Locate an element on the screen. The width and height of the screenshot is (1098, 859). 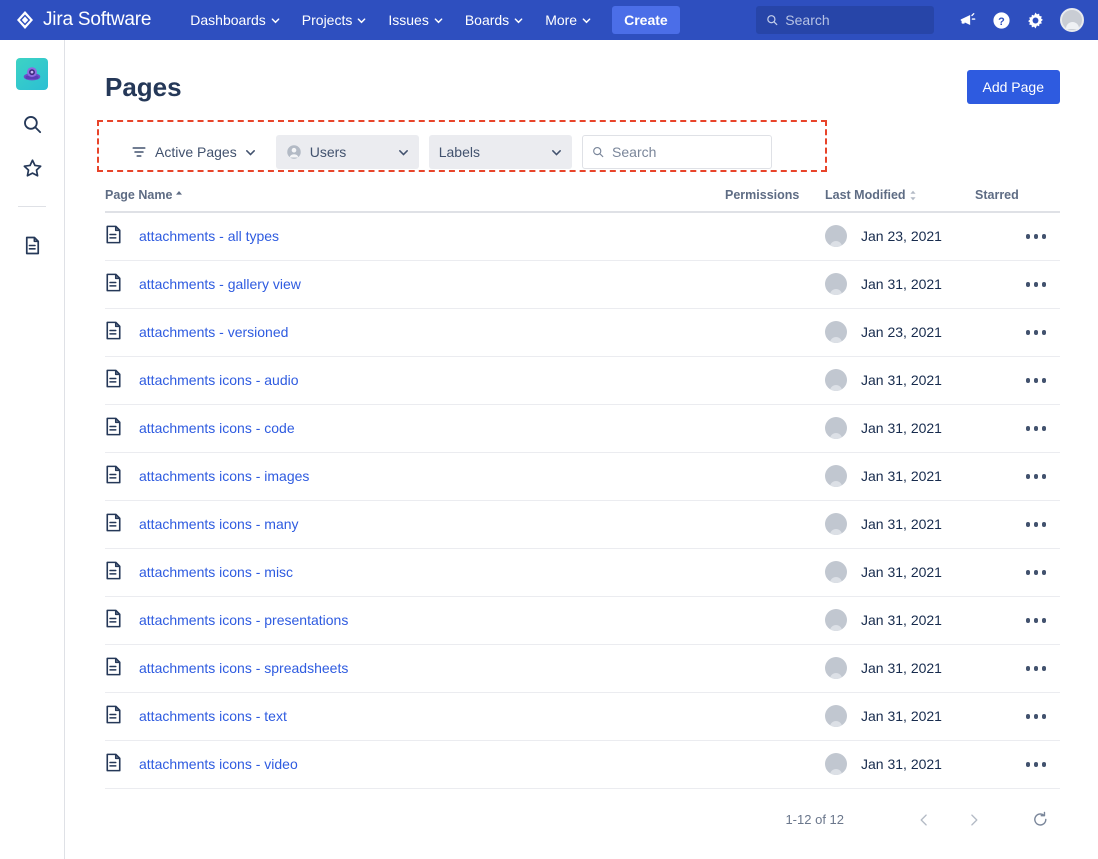
page-name-link: attachments icons - many is located at coordinates (219, 524).